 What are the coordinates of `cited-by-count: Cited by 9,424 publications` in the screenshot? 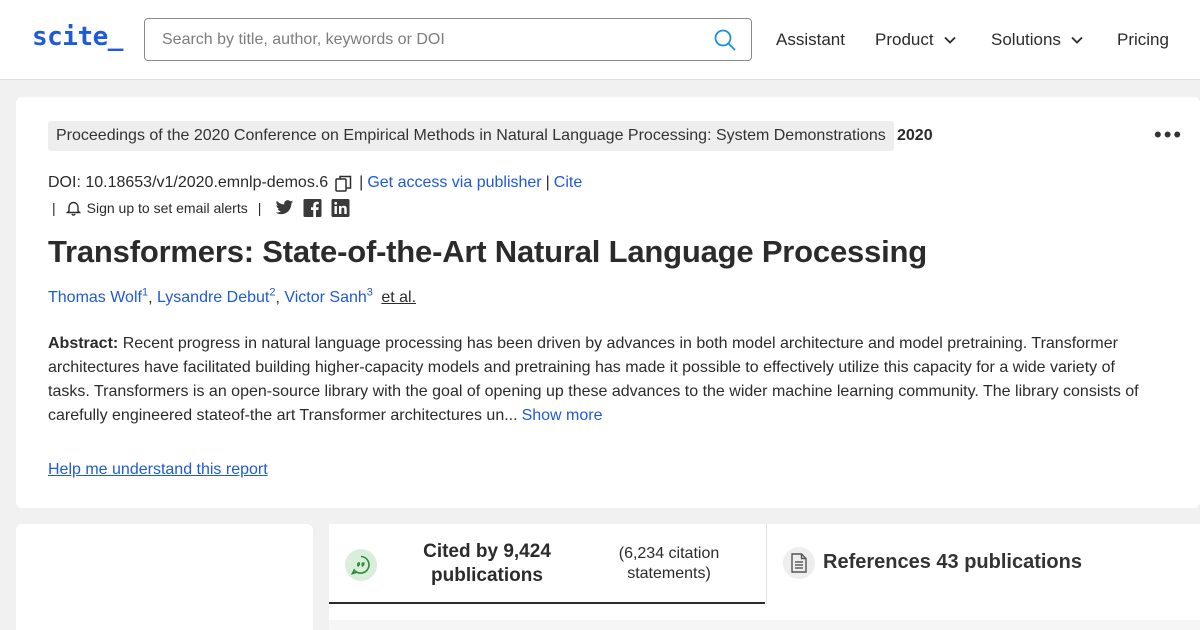 It's located at (487, 563).